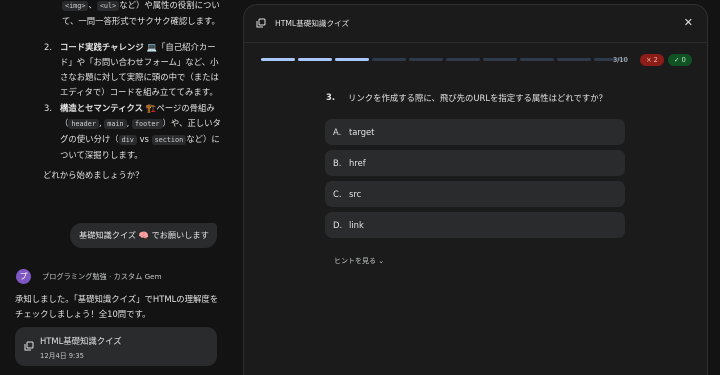  What do you see at coordinates (108, 6) in the screenshot?
I see `code-chip: <ul>` at bounding box center [108, 6].